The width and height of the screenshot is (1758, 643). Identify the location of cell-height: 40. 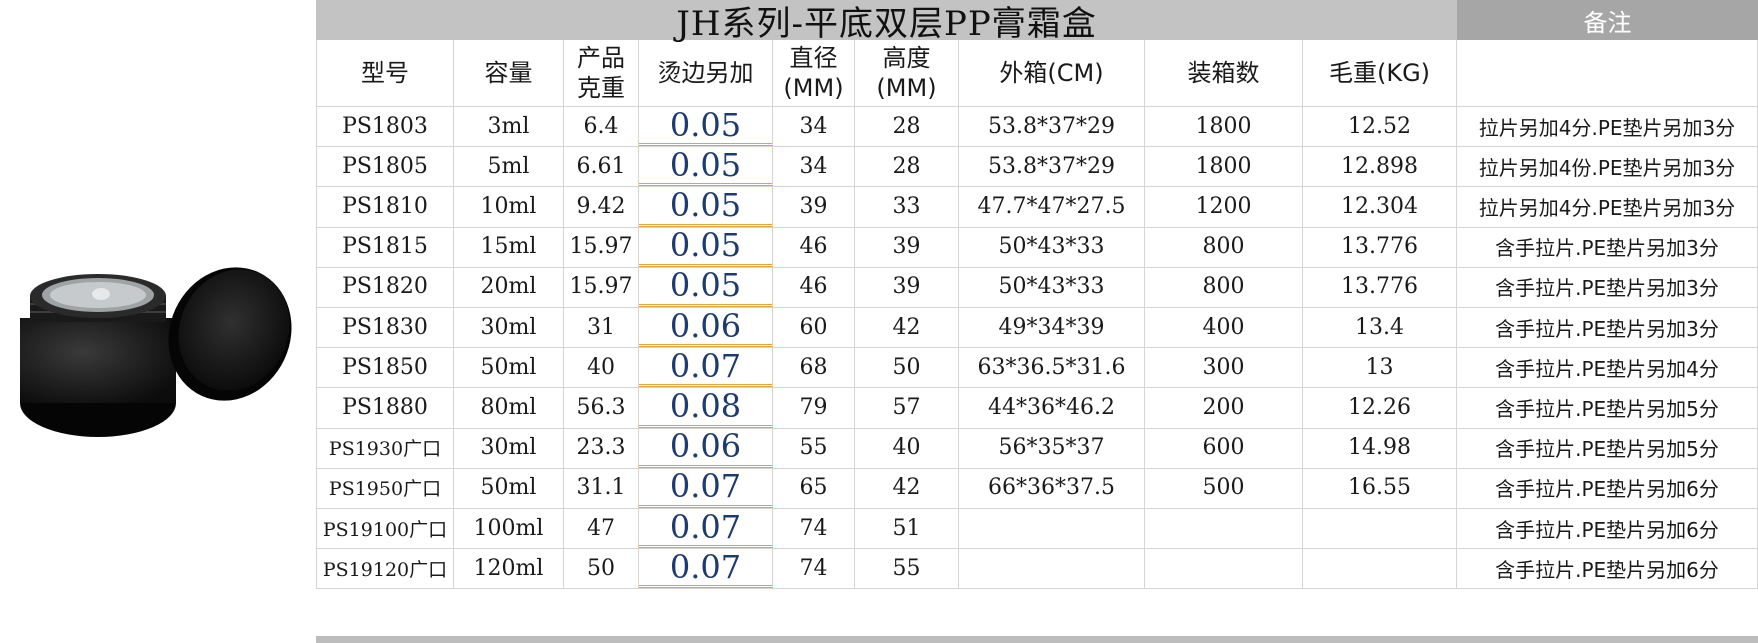
(907, 447).